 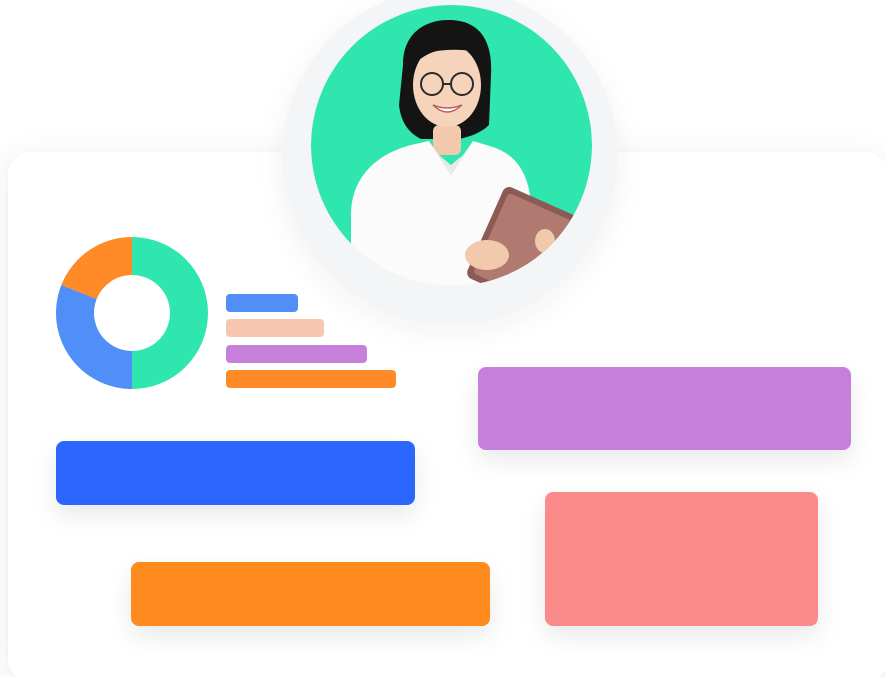 What do you see at coordinates (262, 303) in the screenshot?
I see `legend-bar-blue` at bounding box center [262, 303].